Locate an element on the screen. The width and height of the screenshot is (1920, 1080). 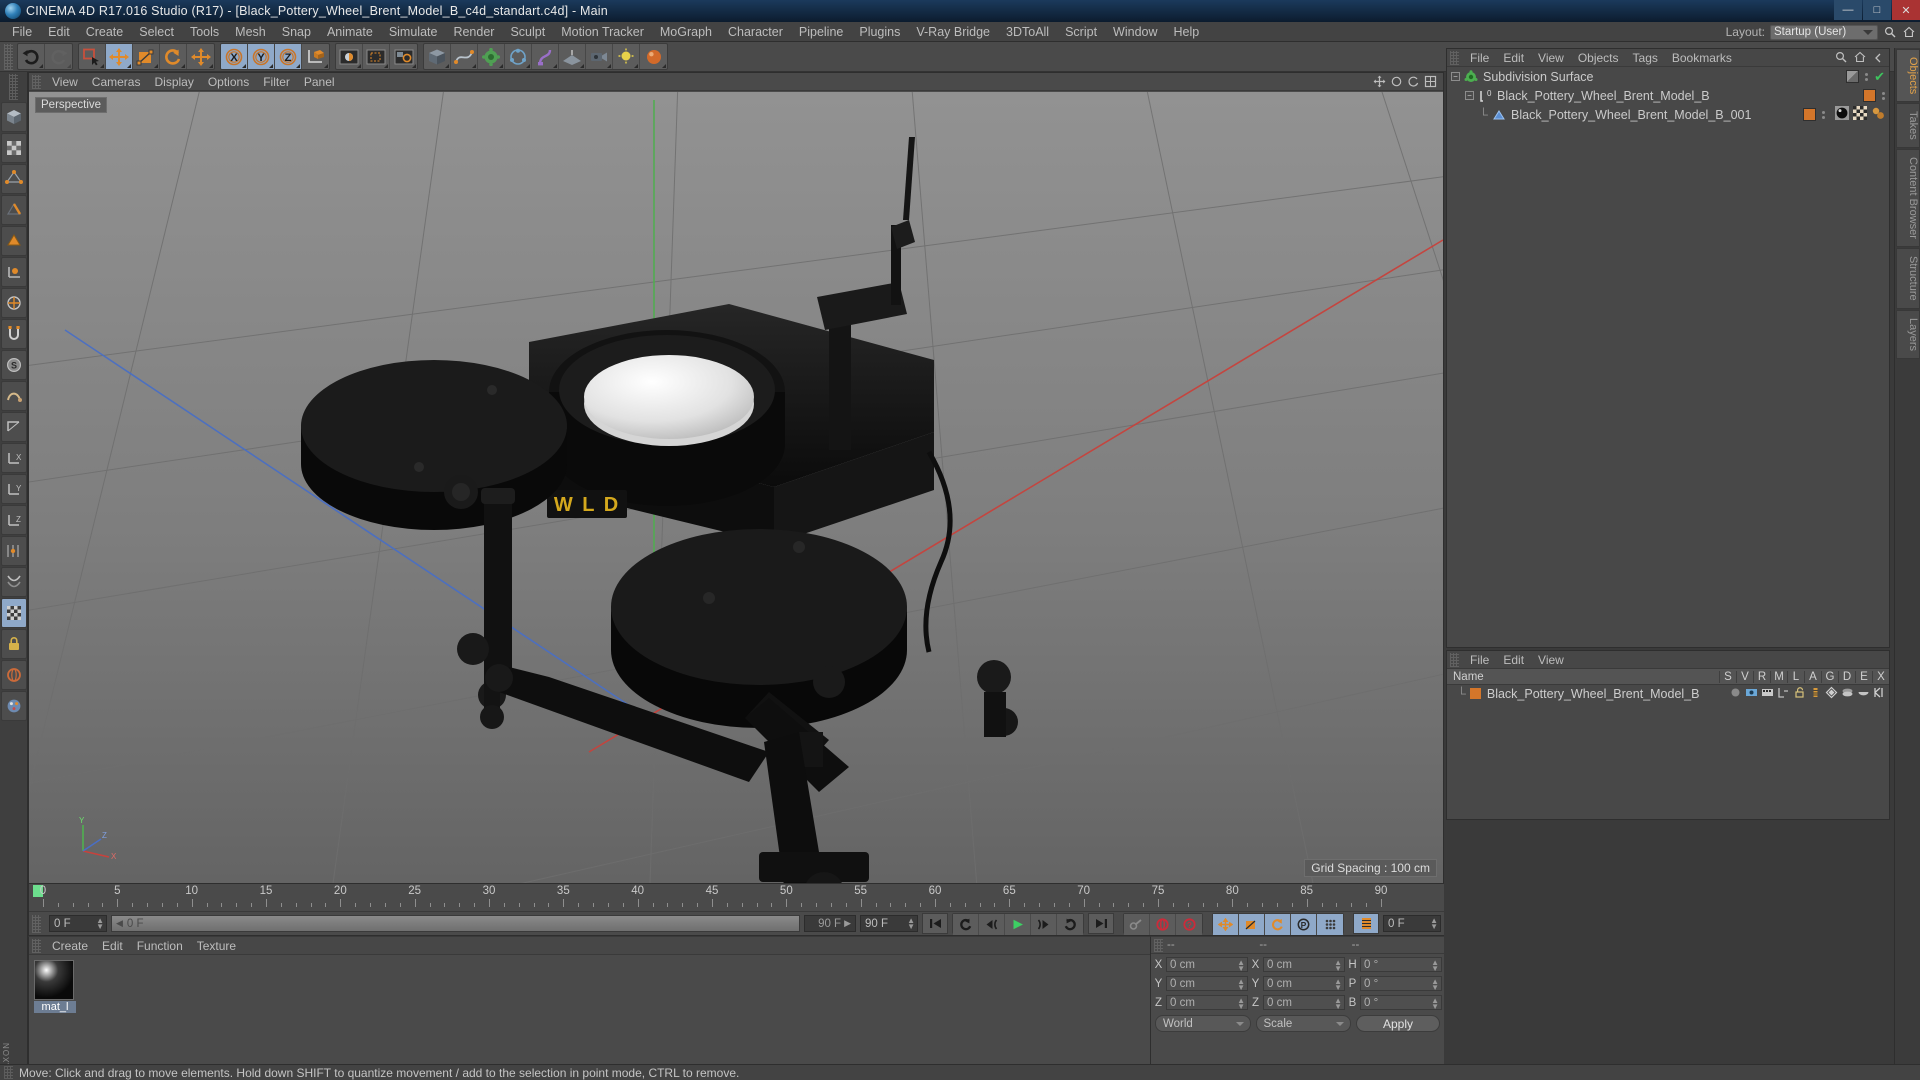
material-icon is located at coordinates (653, 56).